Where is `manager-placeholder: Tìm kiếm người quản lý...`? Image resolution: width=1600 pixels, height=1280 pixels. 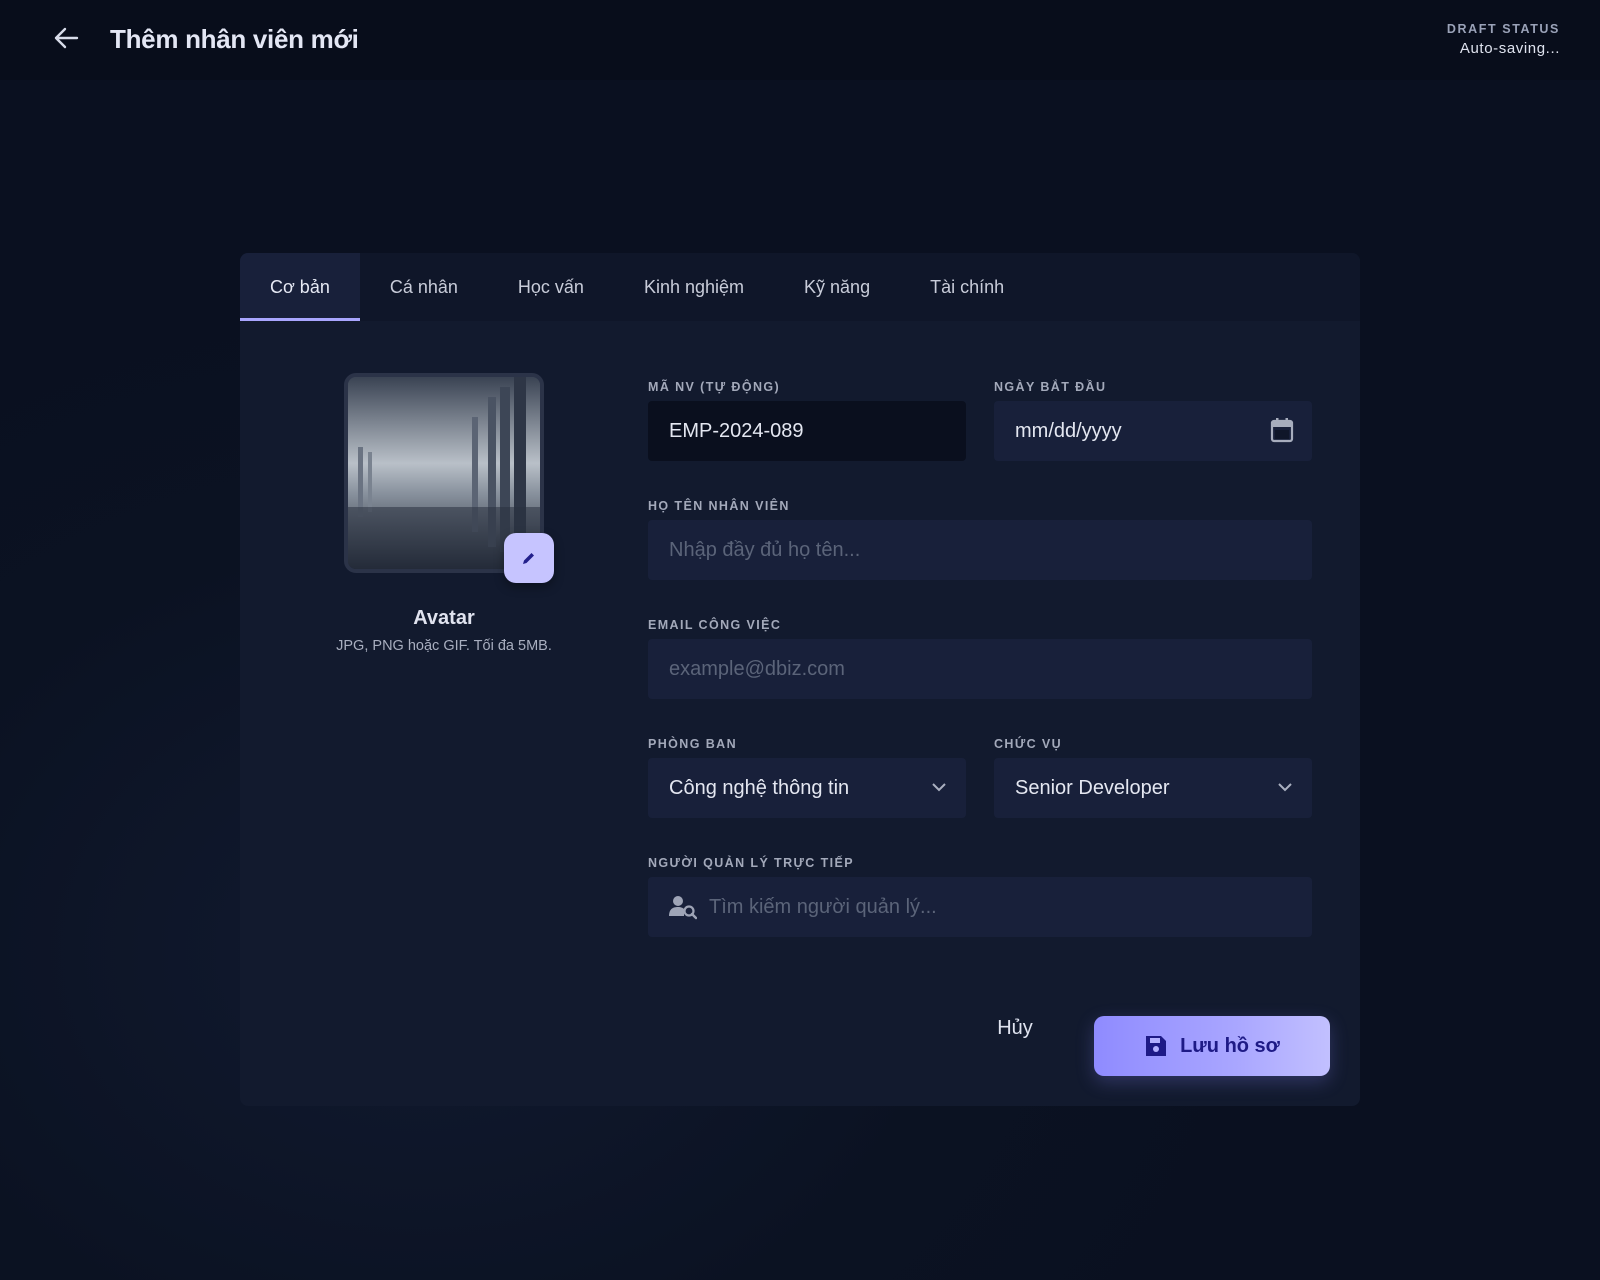
manager-placeholder: Tìm kiếm người quản lý... is located at coordinates (823, 906).